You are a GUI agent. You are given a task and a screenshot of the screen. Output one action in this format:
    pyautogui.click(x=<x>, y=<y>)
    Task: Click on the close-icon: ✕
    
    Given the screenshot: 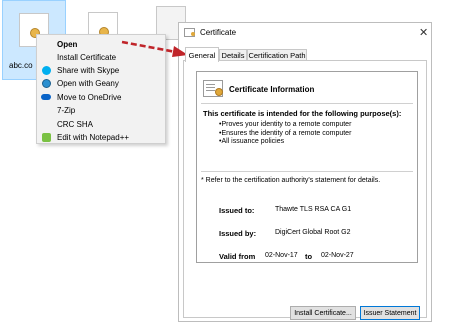 What is the action you would take?
    pyautogui.click(x=423, y=32)
    